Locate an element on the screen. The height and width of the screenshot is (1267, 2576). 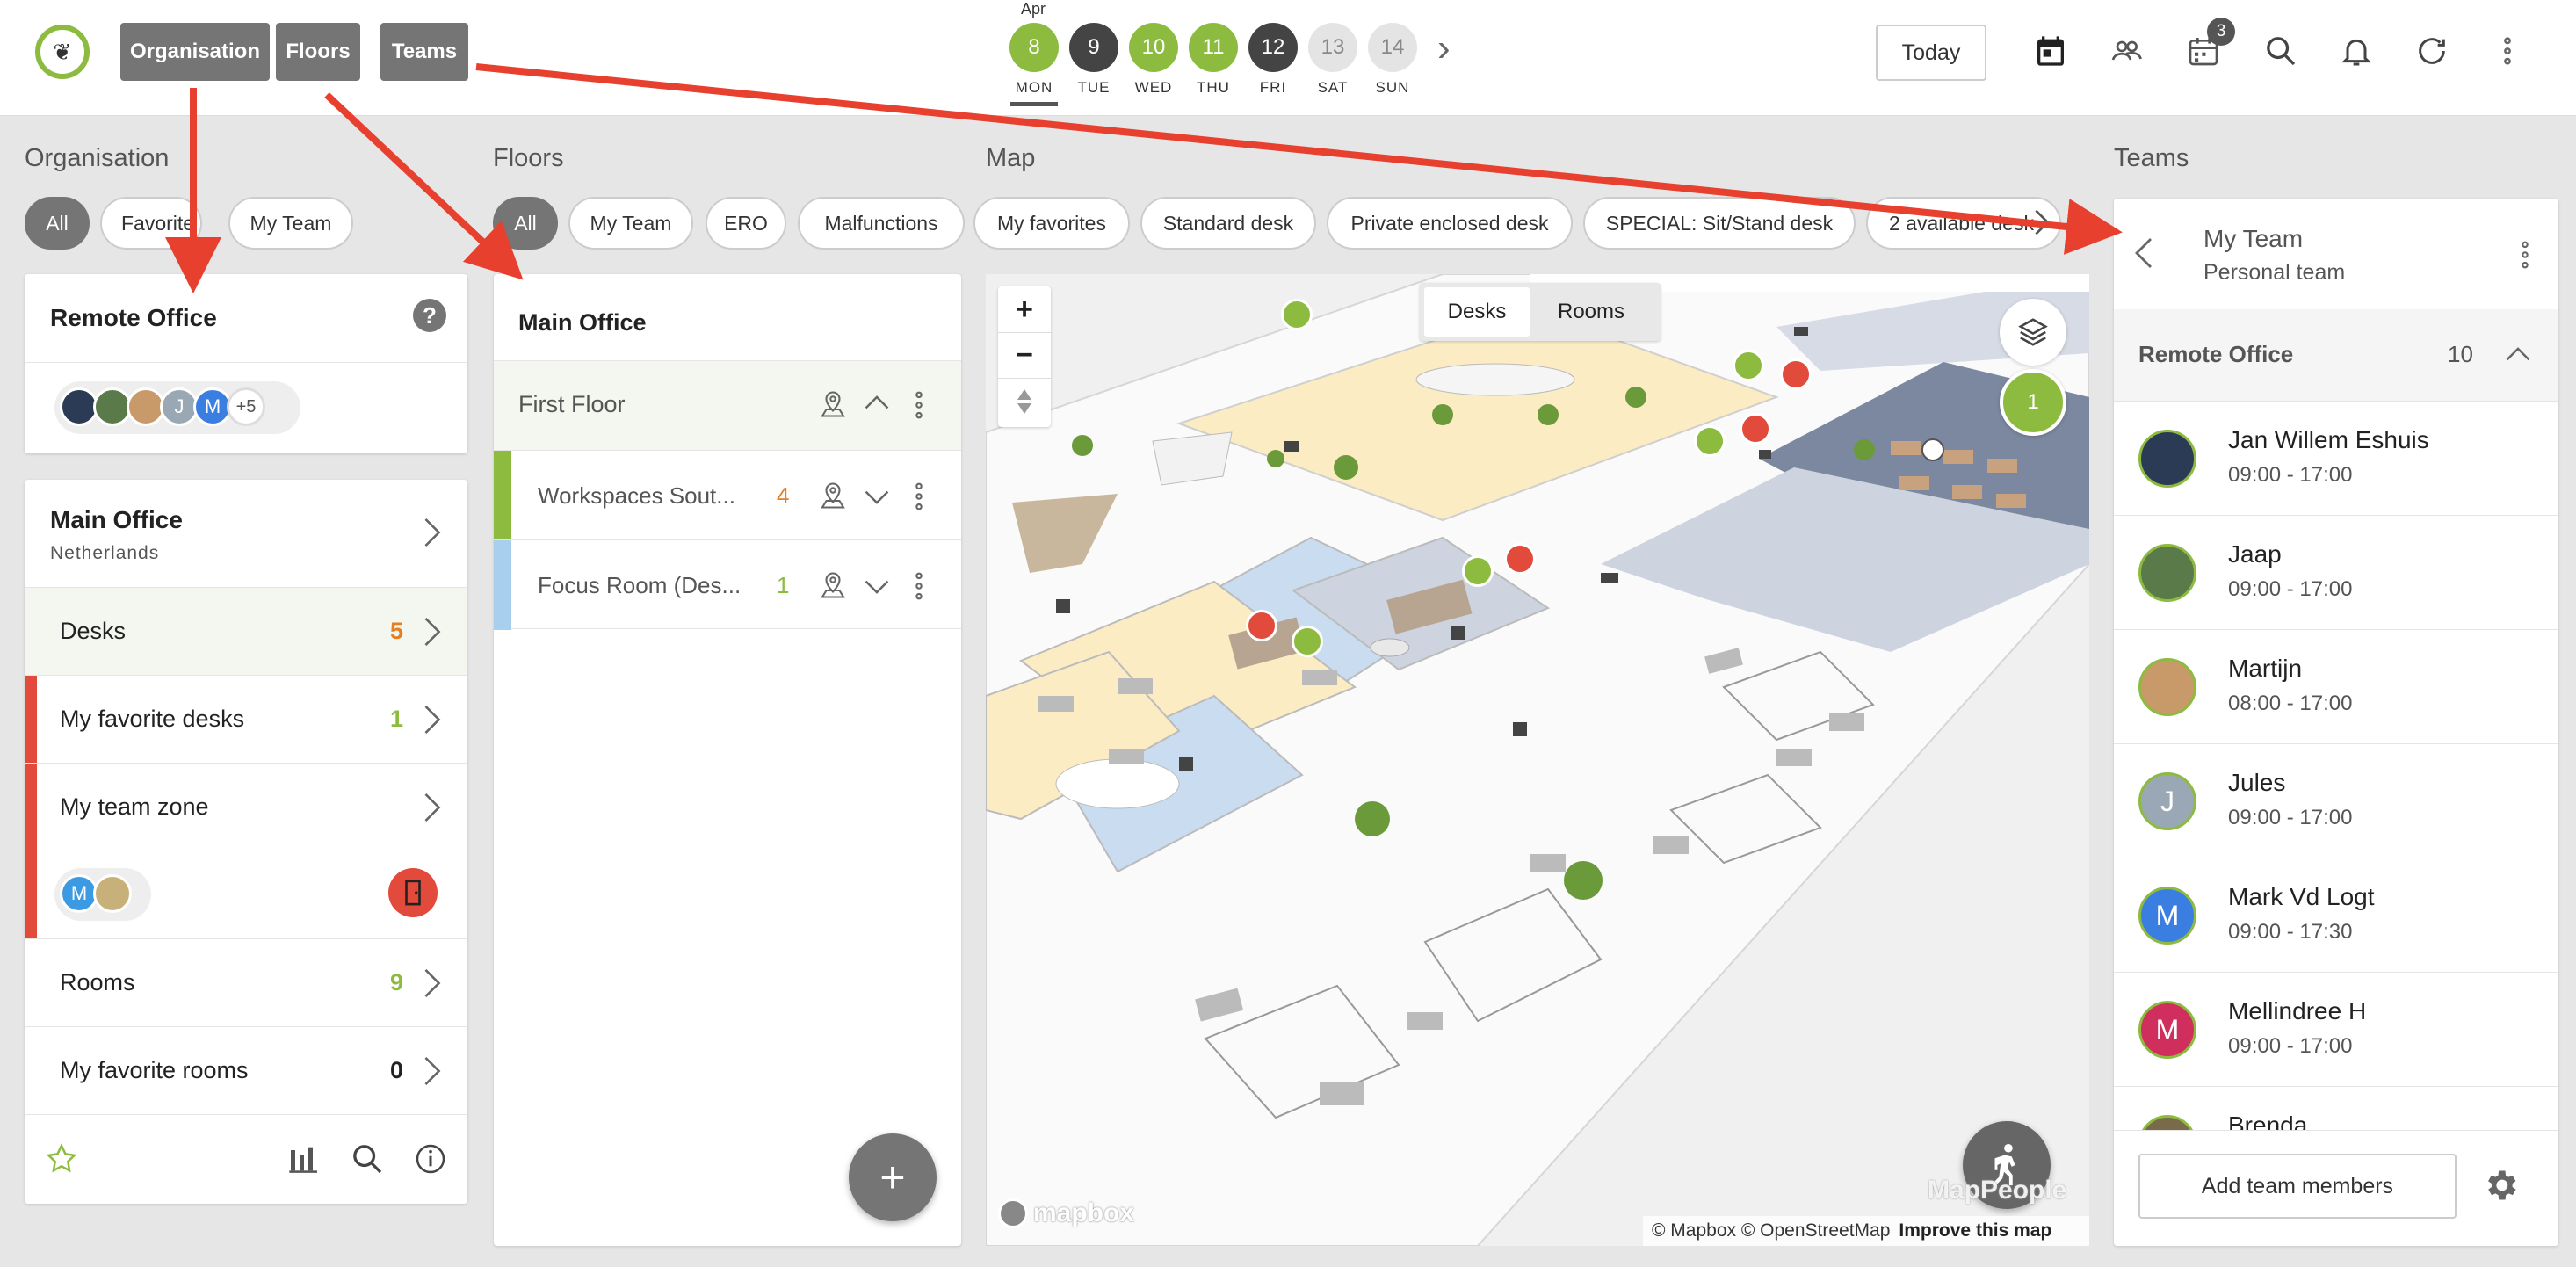
notifications-bell-icon is located at coordinates (2356, 51).